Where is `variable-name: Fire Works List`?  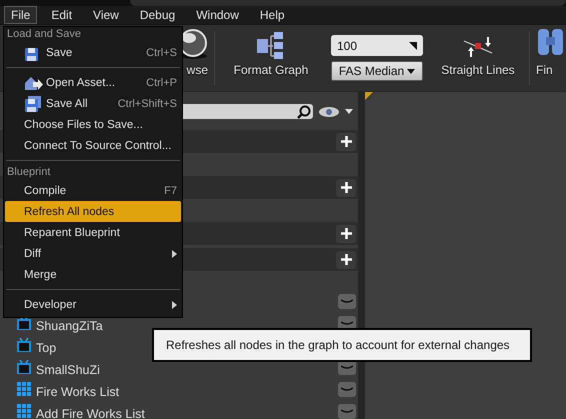 variable-name: Fire Works List is located at coordinates (78, 392).